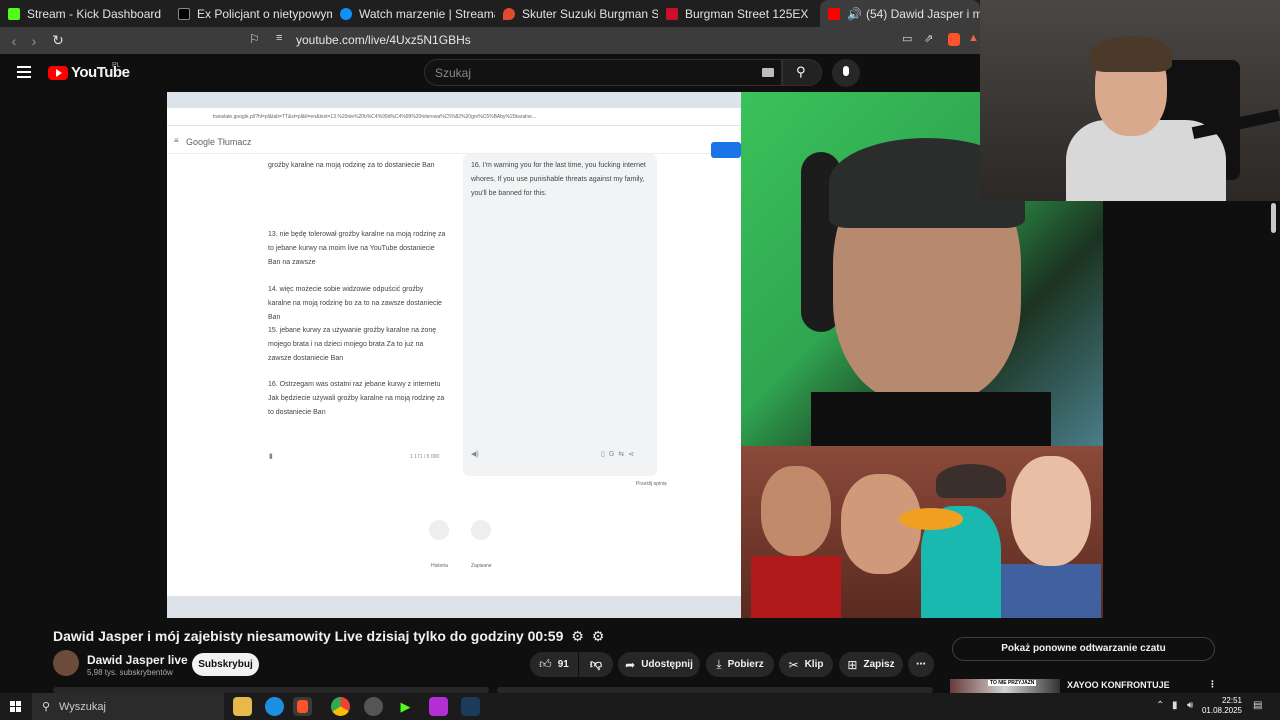  I want to click on tab-kick-dashboard: Stream - Kick Dashboard, so click(85, 13).